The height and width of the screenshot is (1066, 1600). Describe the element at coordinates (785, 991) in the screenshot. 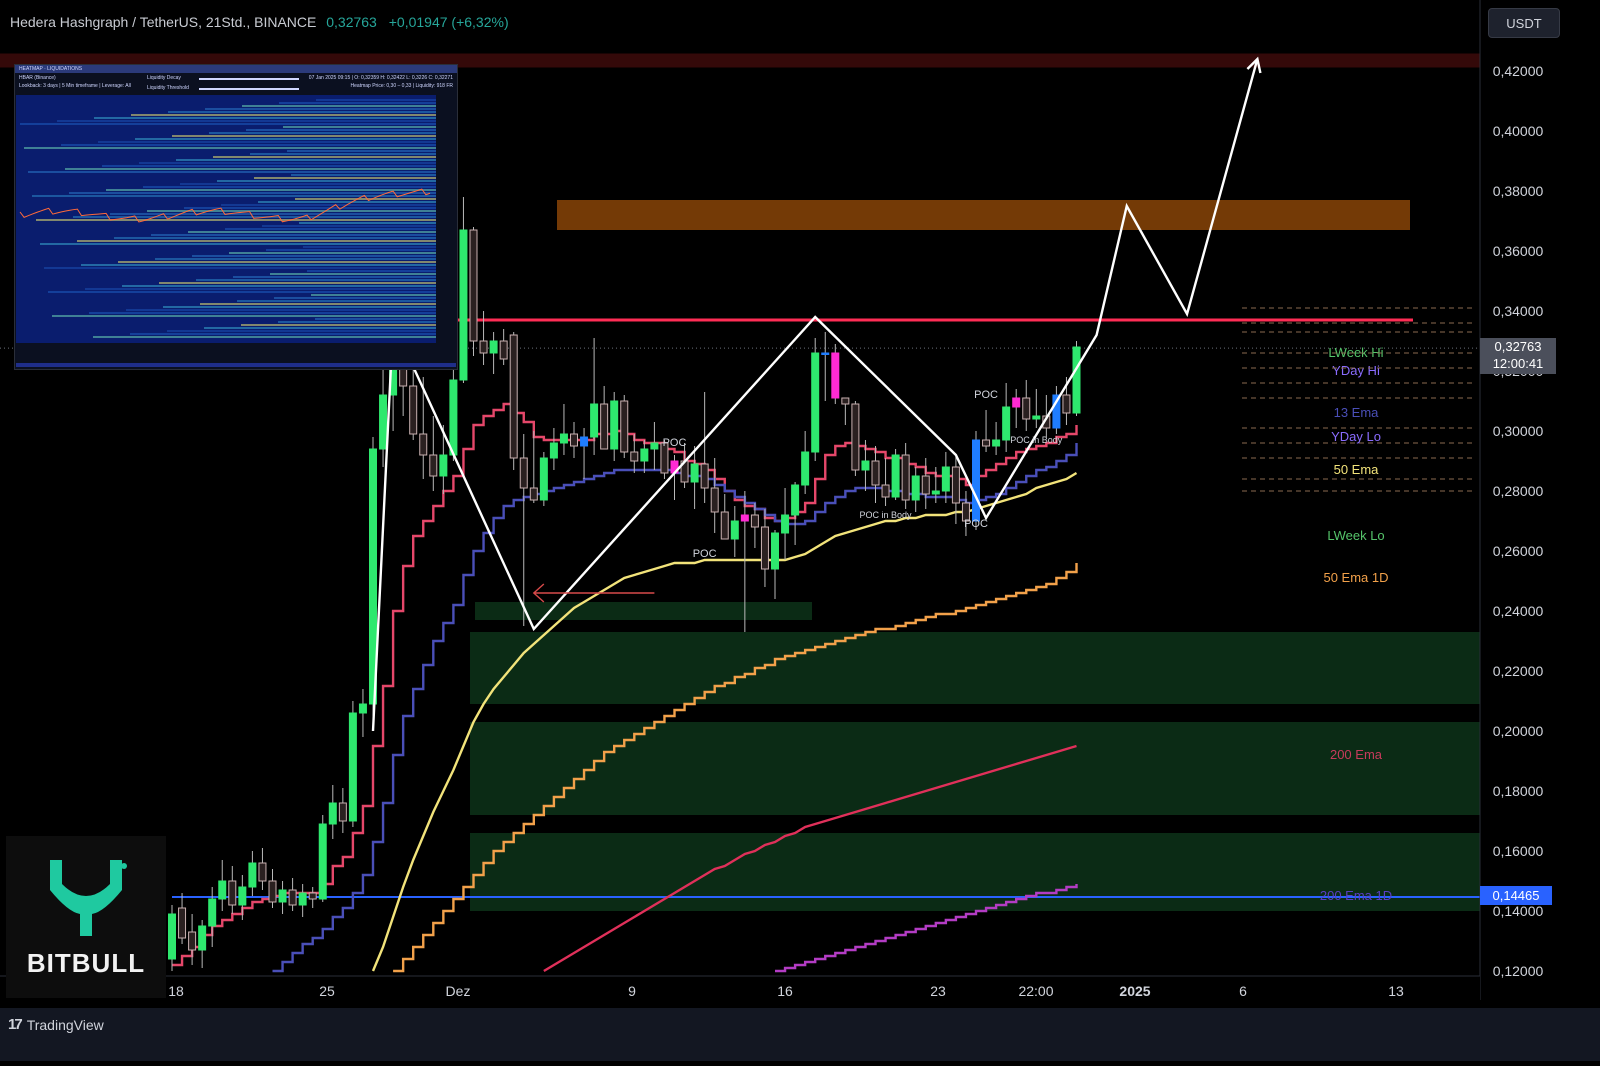

I see `time-tick-label: 16` at that location.